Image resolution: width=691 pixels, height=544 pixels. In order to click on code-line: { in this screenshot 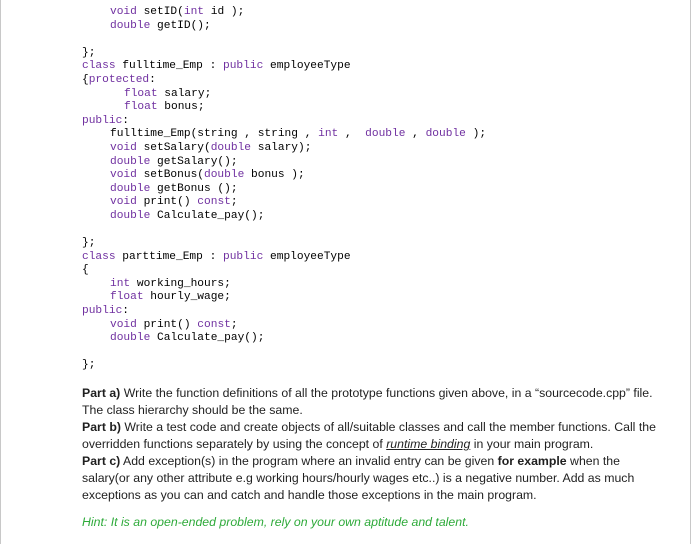, I will do `click(284, 271)`.